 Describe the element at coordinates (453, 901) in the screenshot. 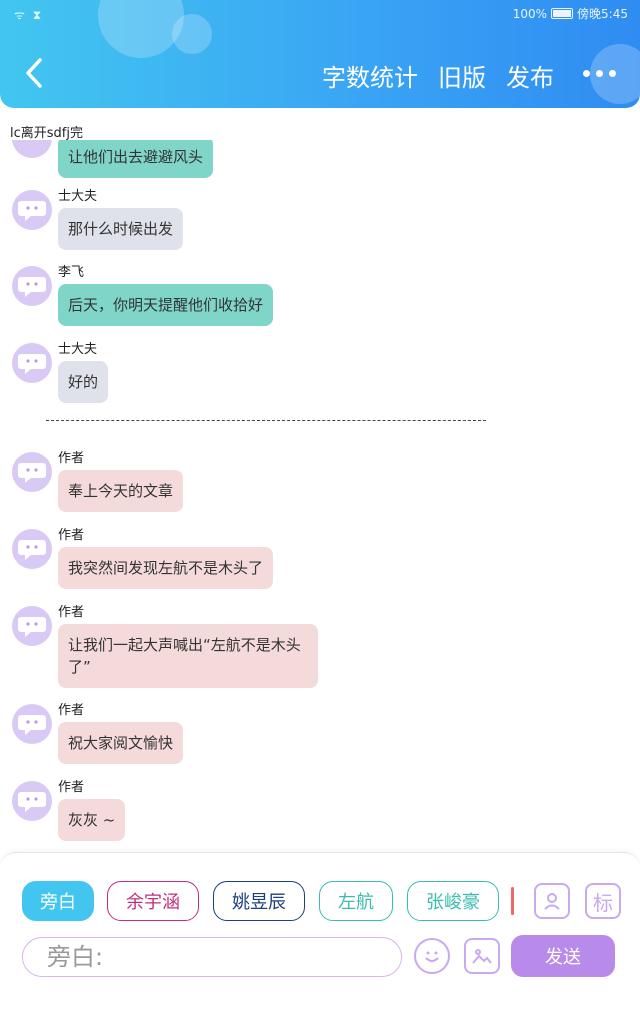

I see `character-chip: 张峻豪` at that location.